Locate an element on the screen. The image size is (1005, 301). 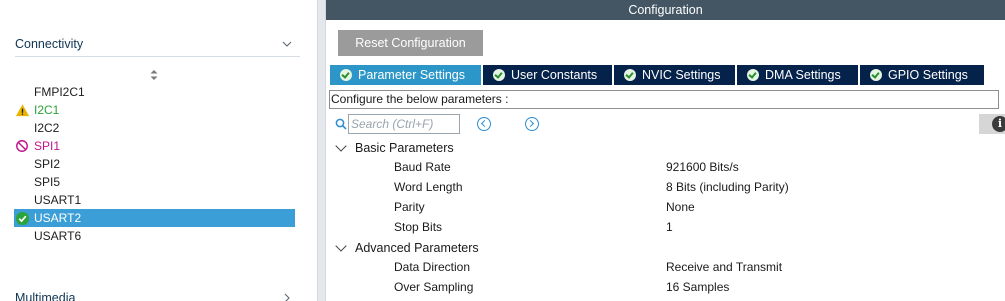
param-row-parity: Parity None is located at coordinates (665, 208).